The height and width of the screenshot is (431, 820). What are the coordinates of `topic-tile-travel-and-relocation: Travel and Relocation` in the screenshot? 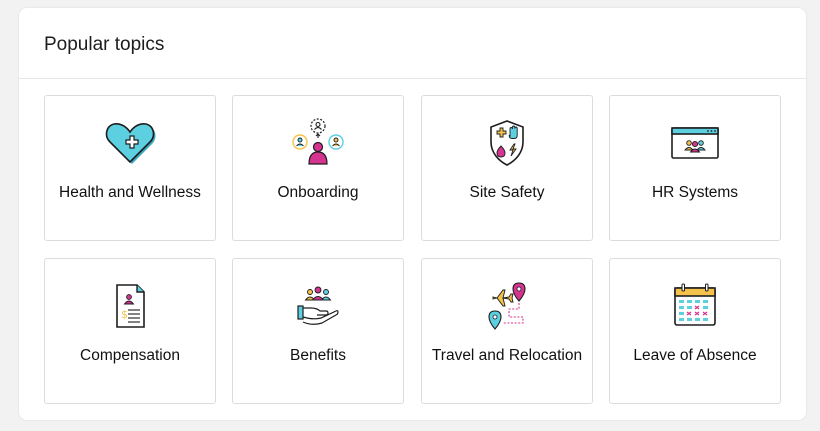 It's located at (507, 331).